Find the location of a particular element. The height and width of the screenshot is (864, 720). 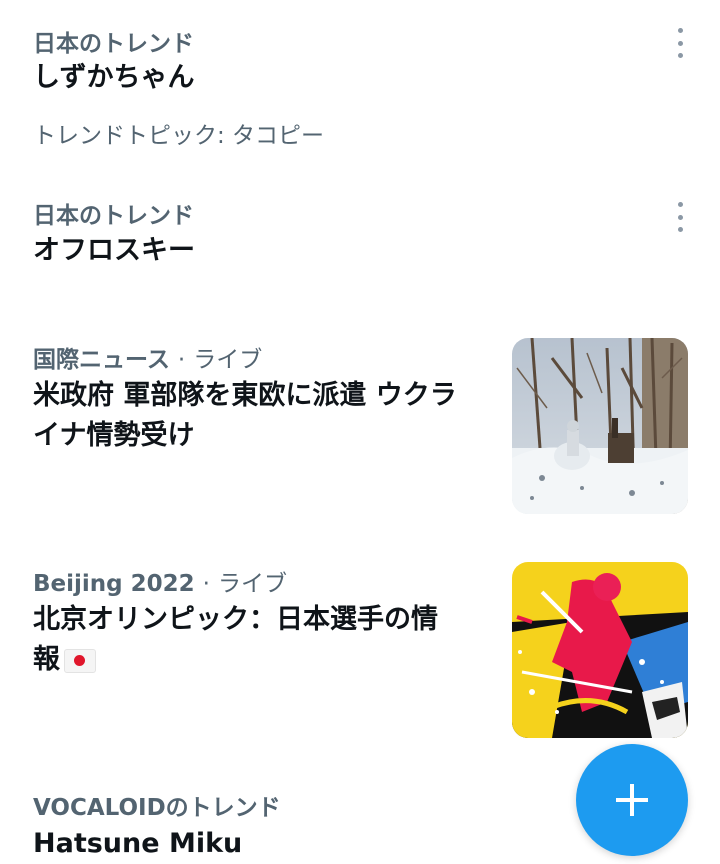

snowy-forest-photo is located at coordinates (600, 426).